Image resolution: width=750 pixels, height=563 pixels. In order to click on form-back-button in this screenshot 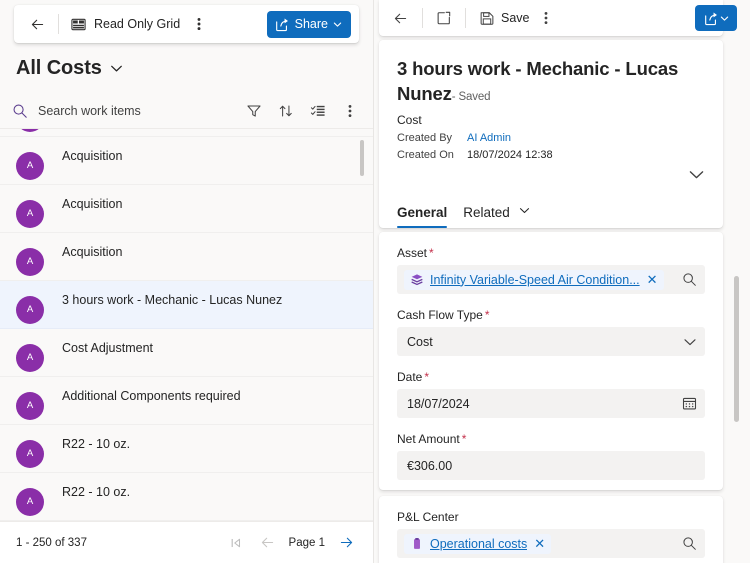, I will do `click(400, 18)`.